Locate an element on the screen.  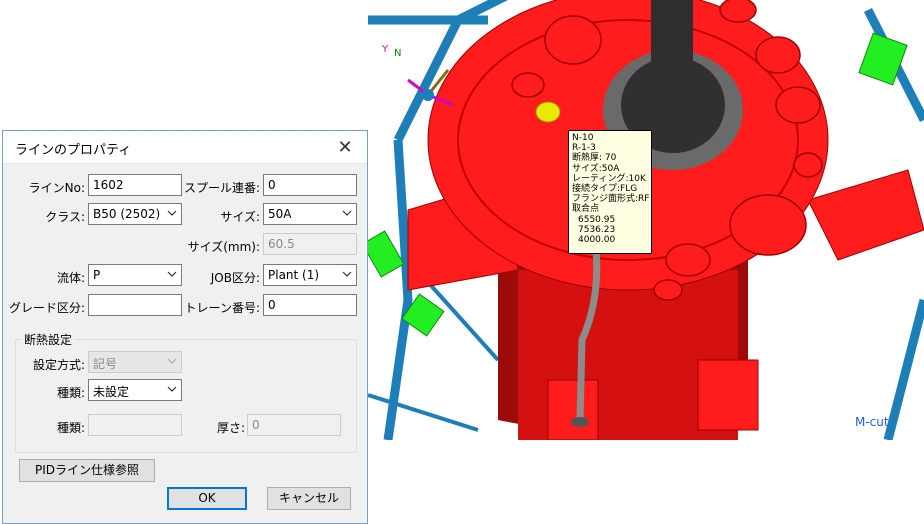
ok-button: OK is located at coordinates (207, 498).